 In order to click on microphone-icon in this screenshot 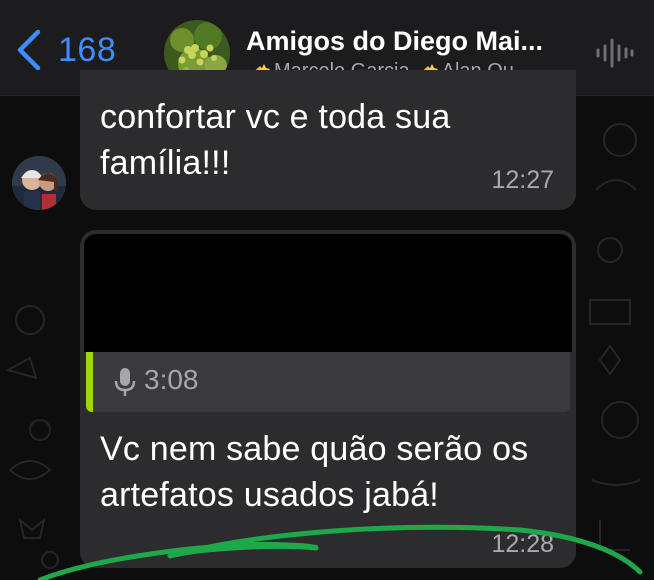, I will do `click(125, 382)`.